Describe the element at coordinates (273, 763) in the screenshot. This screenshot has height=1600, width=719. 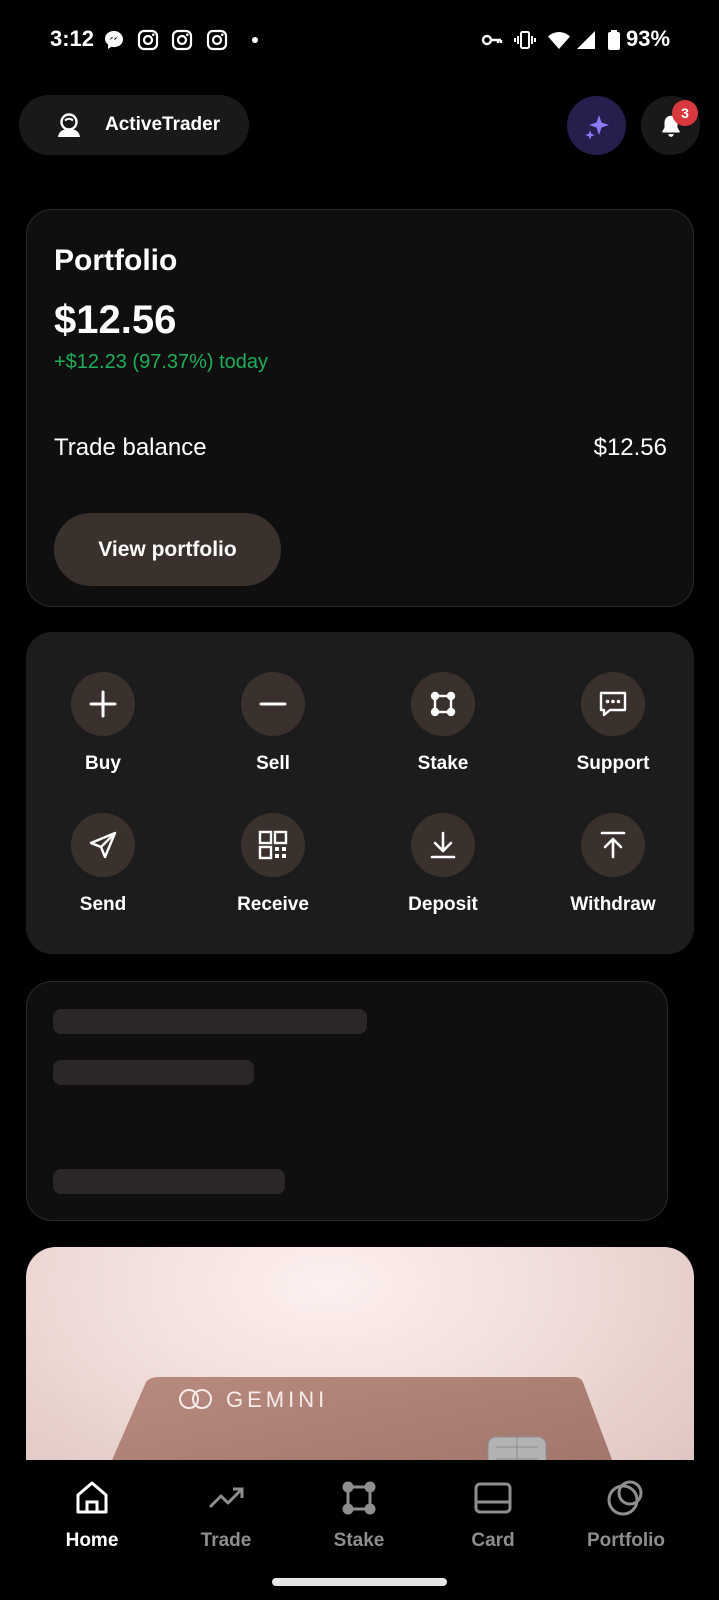
I see `sell-label: Sell` at that location.